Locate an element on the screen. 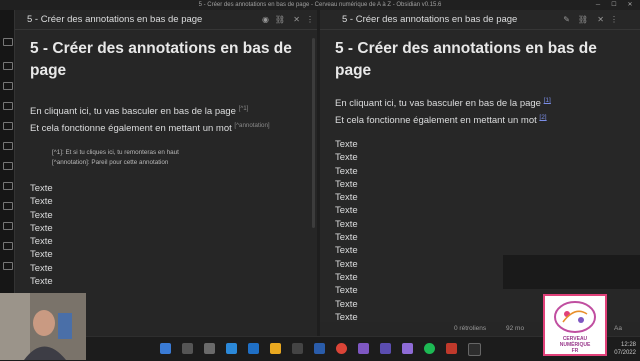 The width and height of the screenshot is (640, 361). start-icon is located at coordinates (165, 348).